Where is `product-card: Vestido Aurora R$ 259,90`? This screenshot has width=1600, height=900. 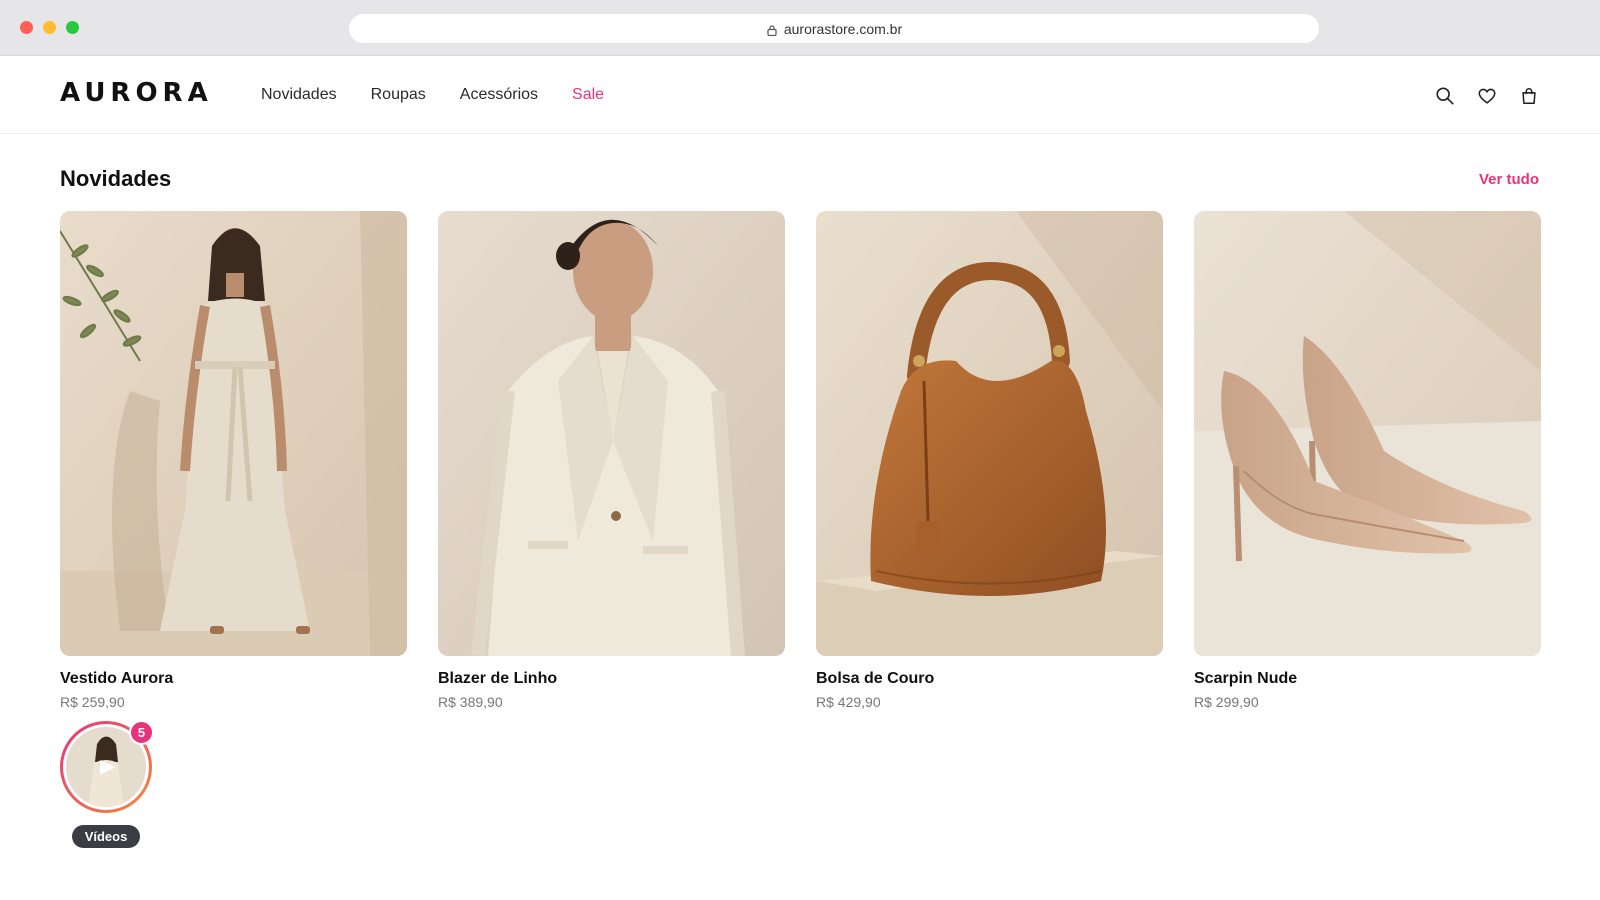
product-card: Vestido Aurora R$ 259,90 is located at coordinates (233, 460).